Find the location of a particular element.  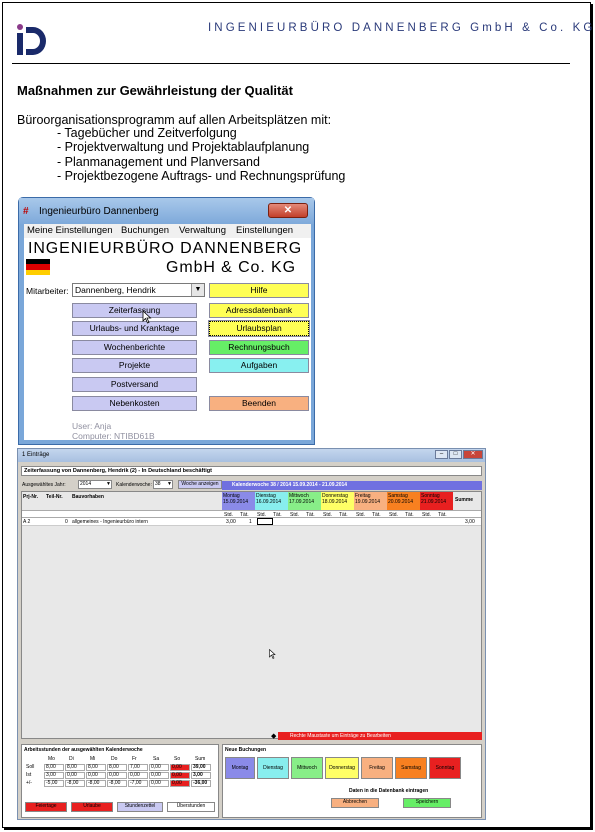

minimize-button: – is located at coordinates (441, 454).